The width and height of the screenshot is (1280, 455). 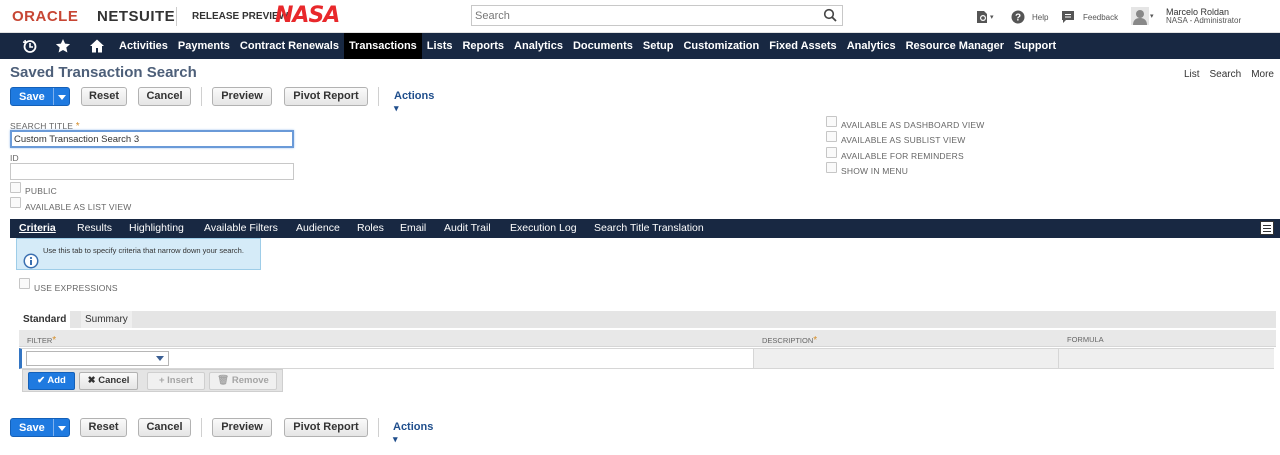 What do you see at coordinates (104, 96) in the screenshot?
I see `reset-button: Reset` at bounding box center [104, 96].